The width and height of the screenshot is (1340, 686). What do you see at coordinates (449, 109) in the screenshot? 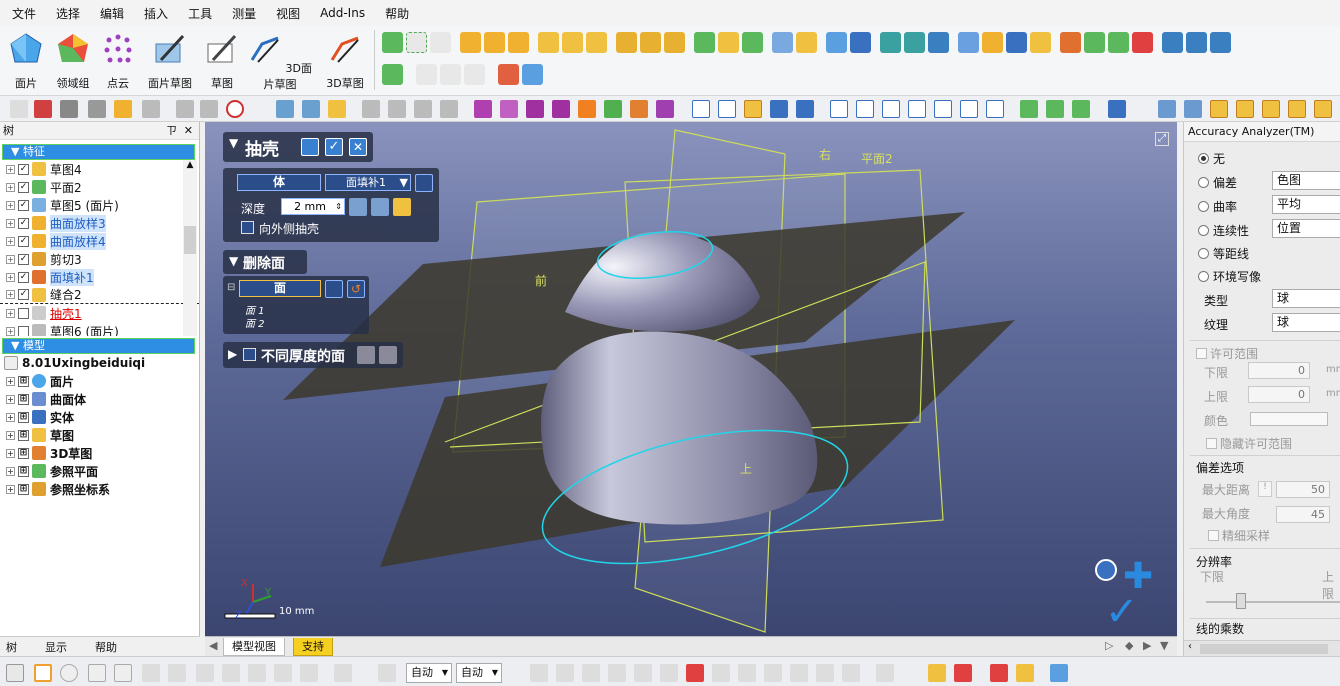
I see `zoom-select-icon` at bounding box center [449, 109].